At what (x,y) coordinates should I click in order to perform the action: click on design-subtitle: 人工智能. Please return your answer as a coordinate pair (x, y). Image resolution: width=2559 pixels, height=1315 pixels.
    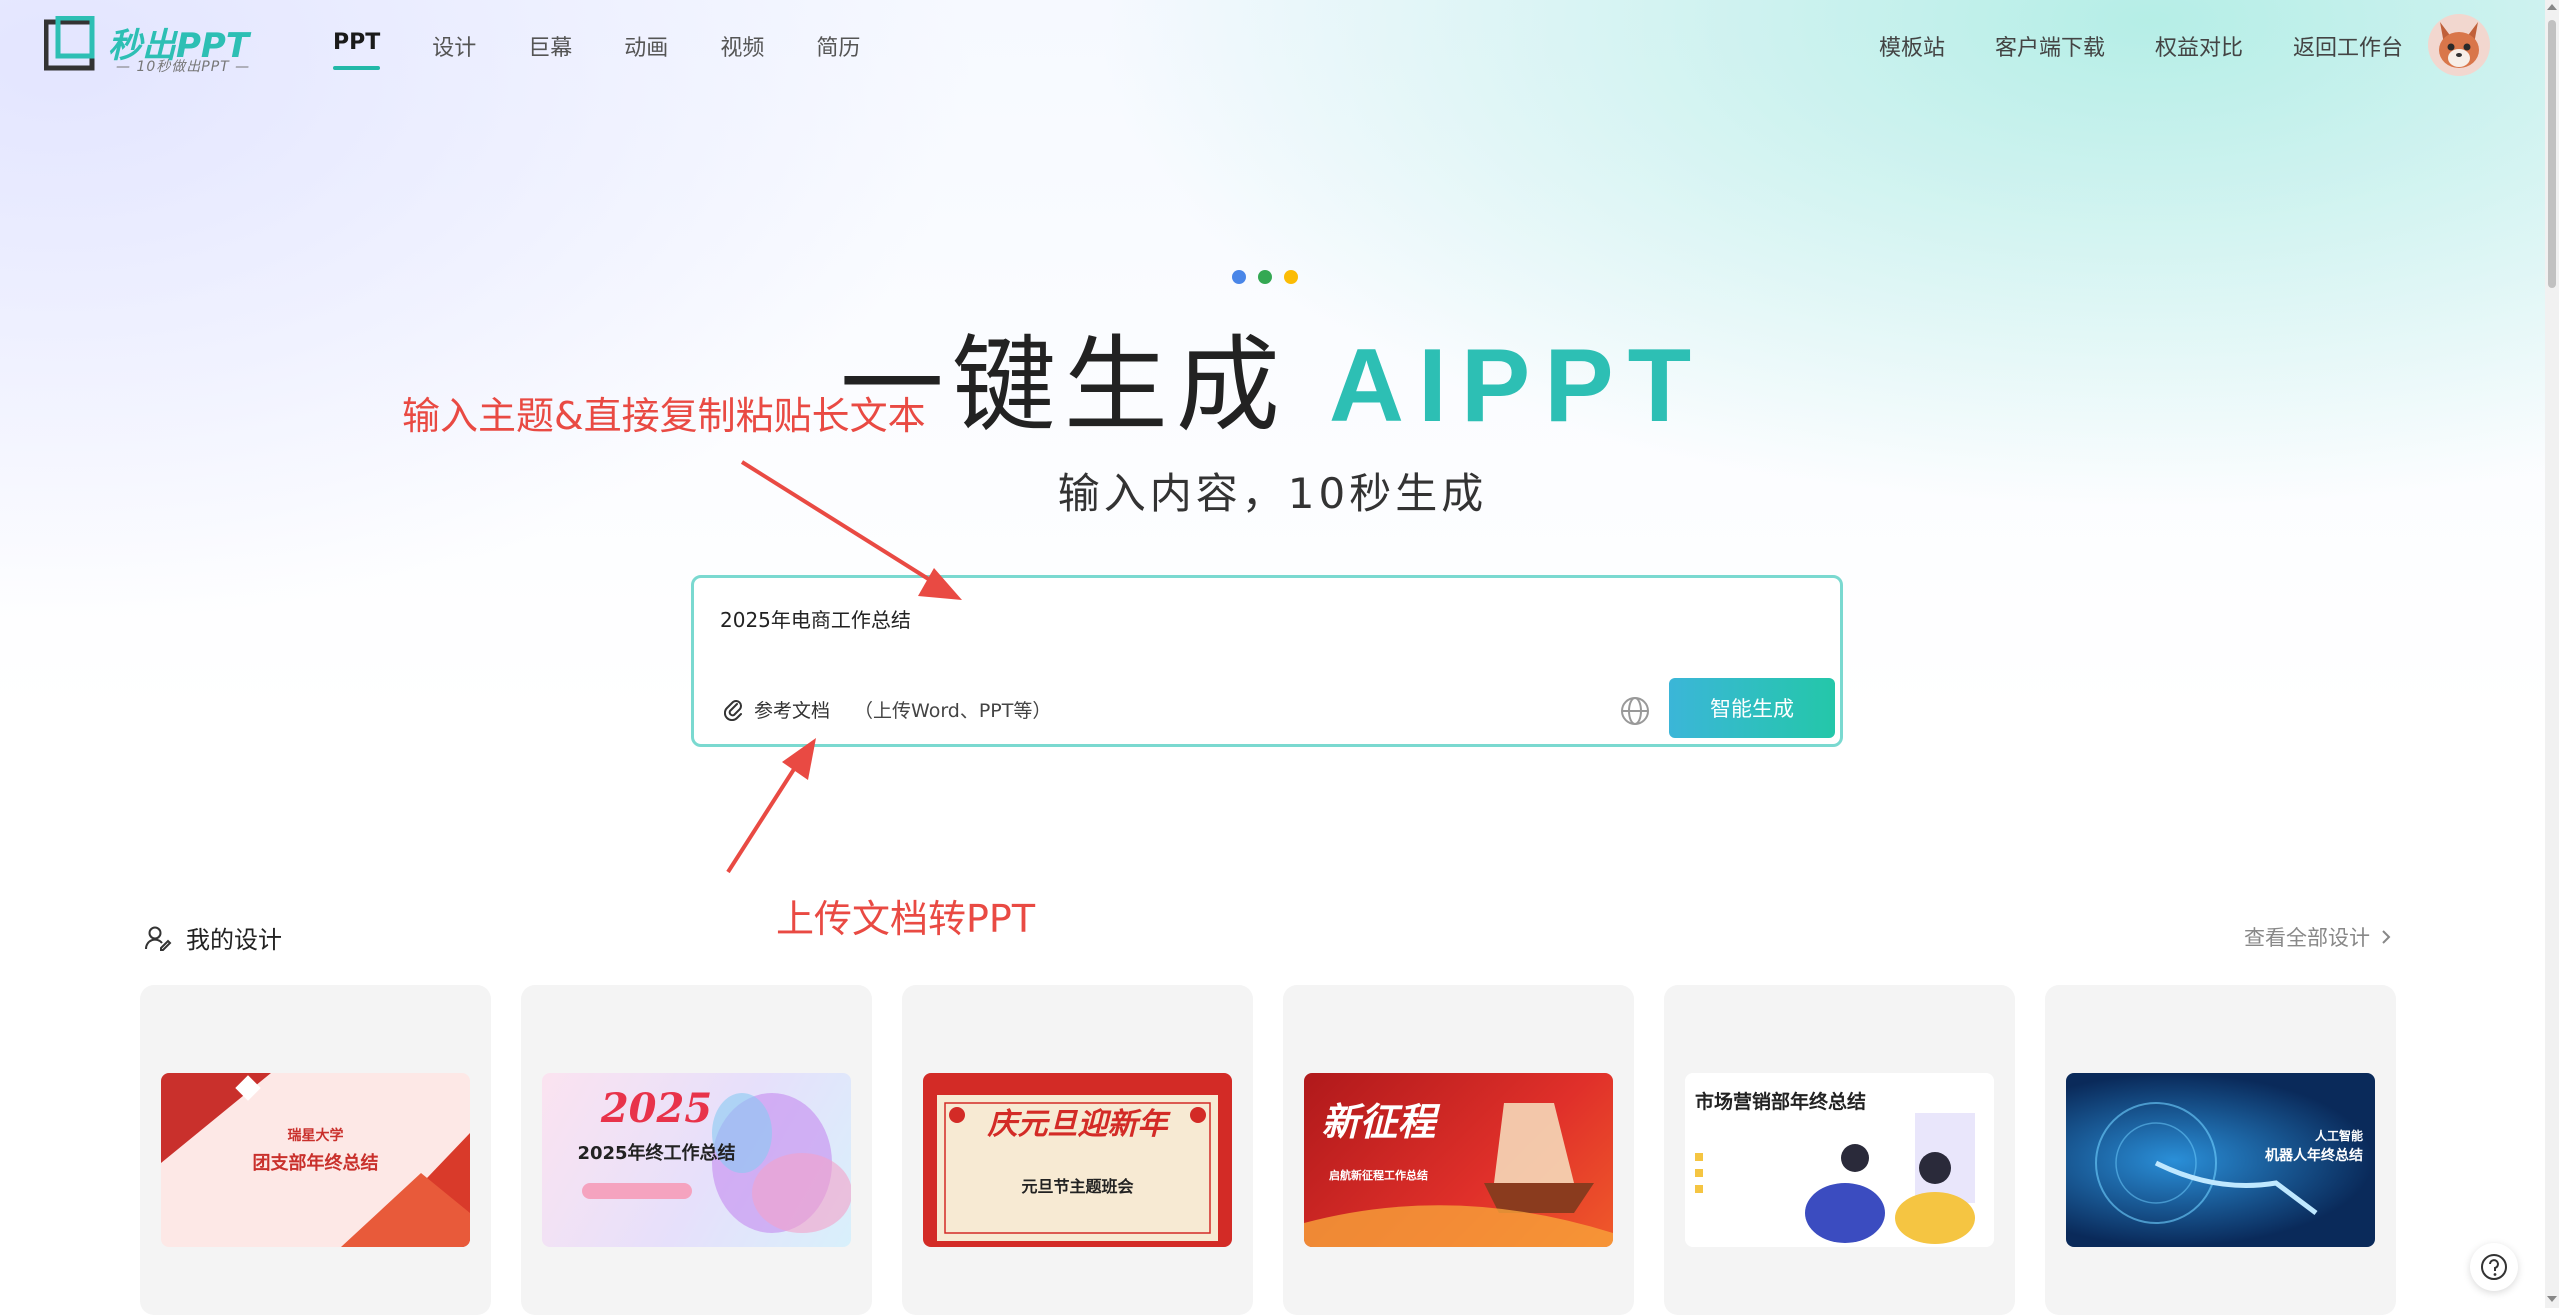
    Looking at the image, I should click on (2338, 1136).